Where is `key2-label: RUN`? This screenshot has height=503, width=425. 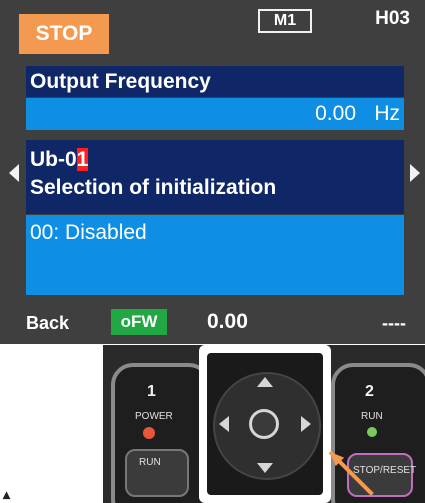
key2-label: RUN is located at coordinates (372, 416).